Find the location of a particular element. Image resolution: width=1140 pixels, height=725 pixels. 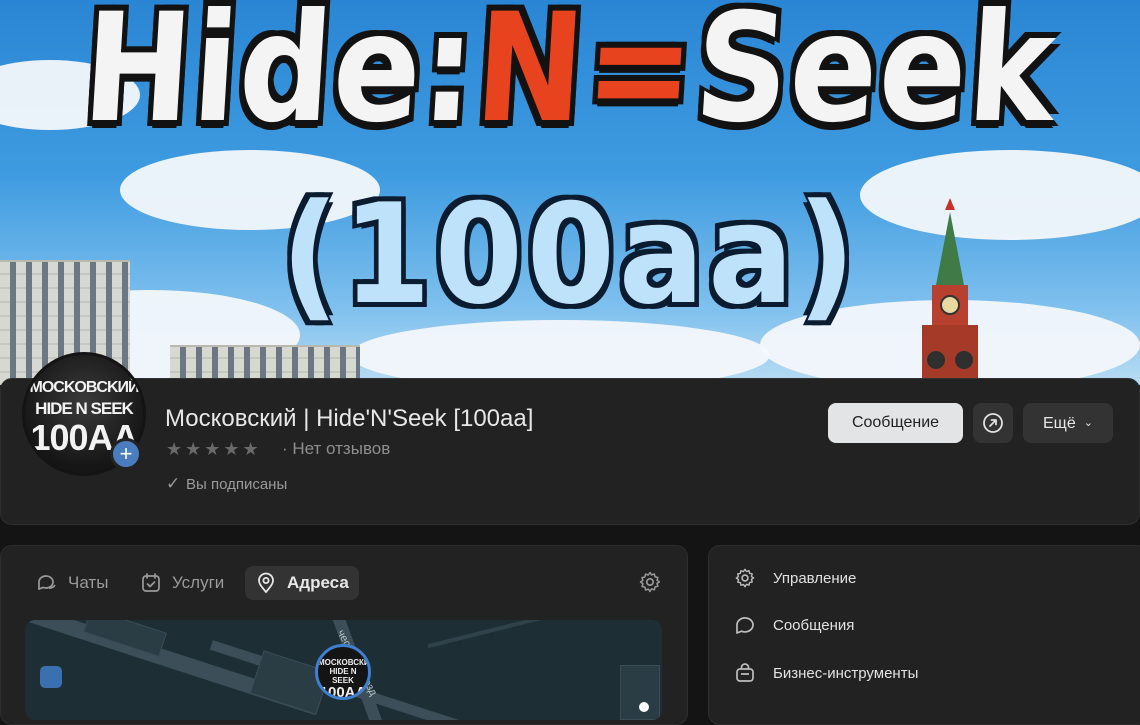

subscribed-status: ✓ Вы подписаны is located at coordinates (226, 484).